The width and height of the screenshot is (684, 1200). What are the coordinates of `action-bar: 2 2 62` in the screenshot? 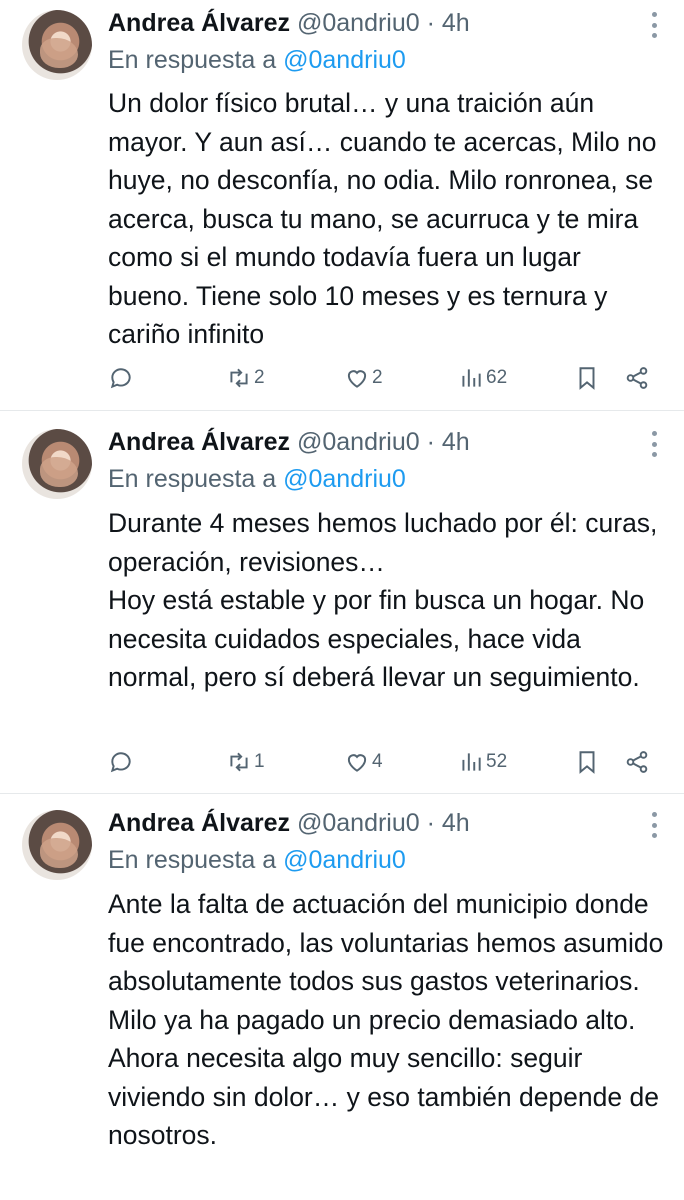 It's located at (384, 378).